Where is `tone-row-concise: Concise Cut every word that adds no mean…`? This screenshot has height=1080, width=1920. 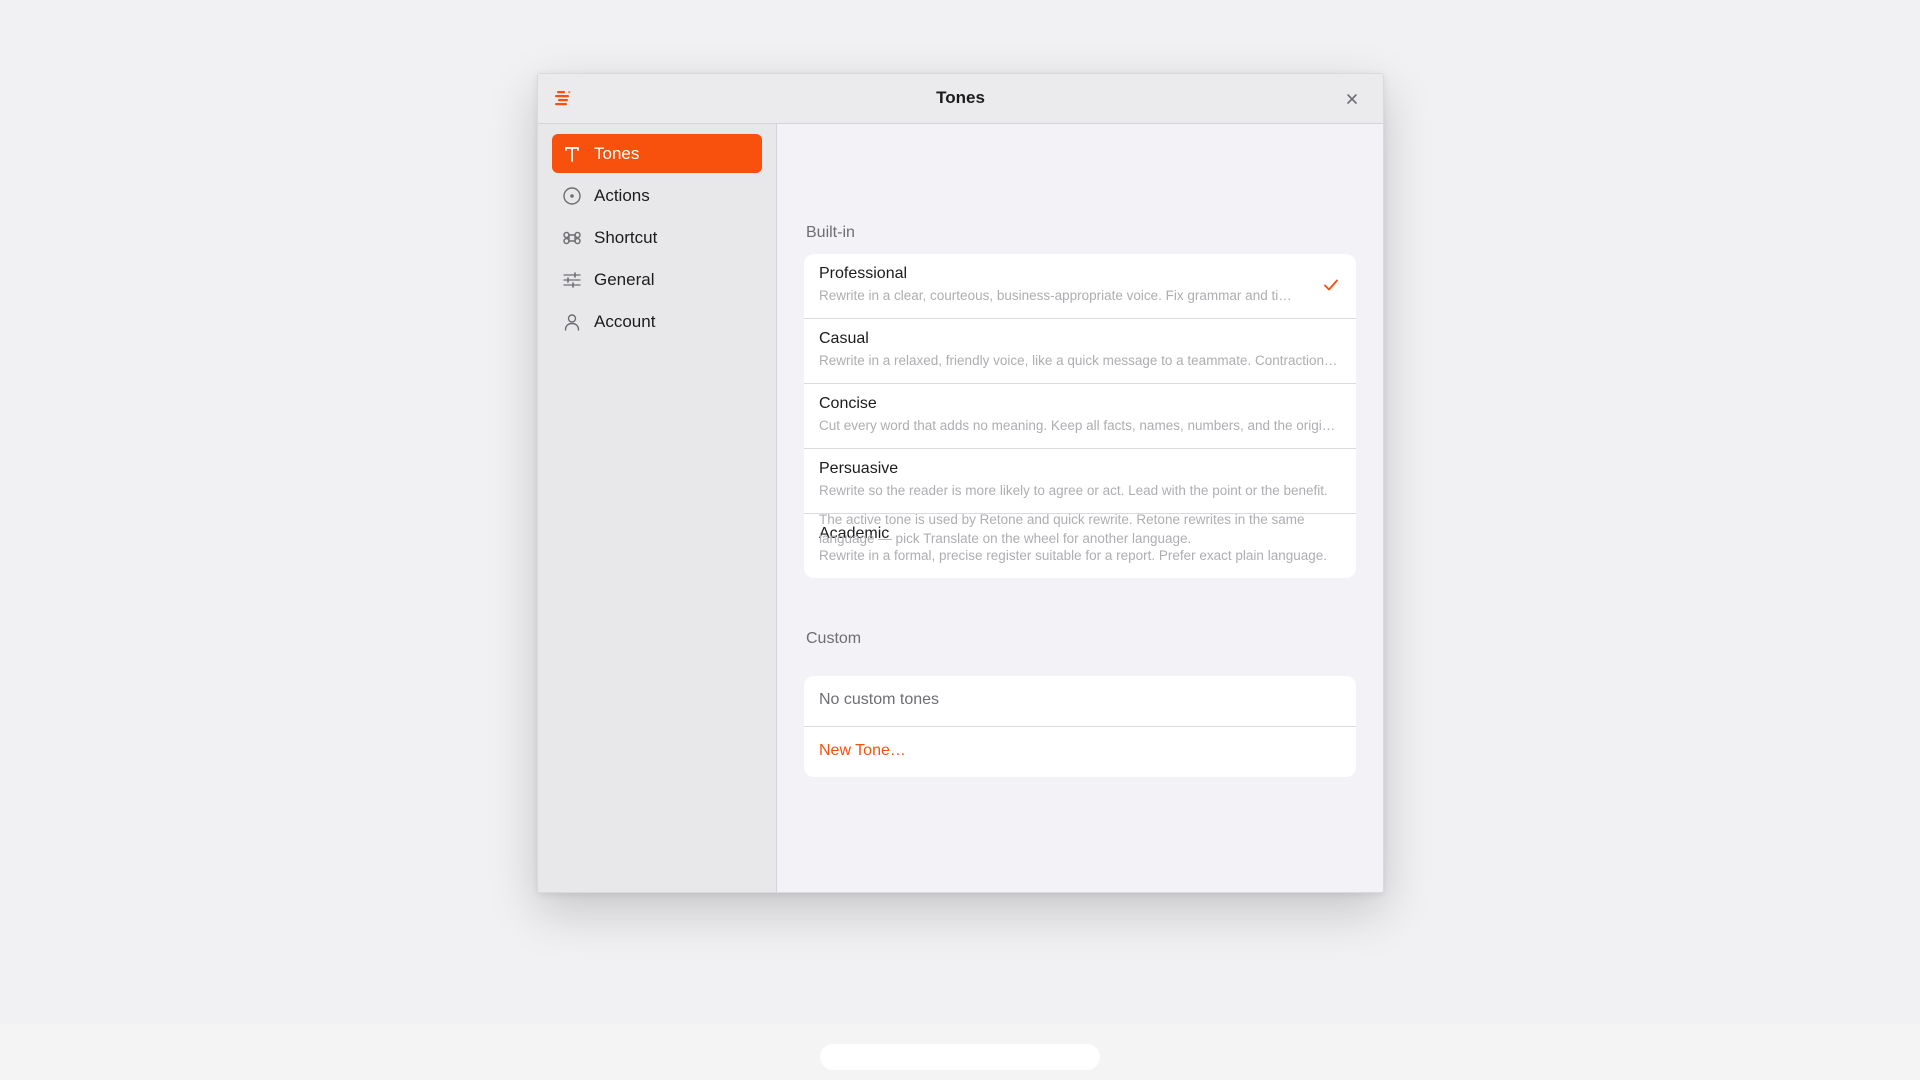
tone-row-concise: Concise Cut every word that adds no mean… is located at coordinates (1080, 416).